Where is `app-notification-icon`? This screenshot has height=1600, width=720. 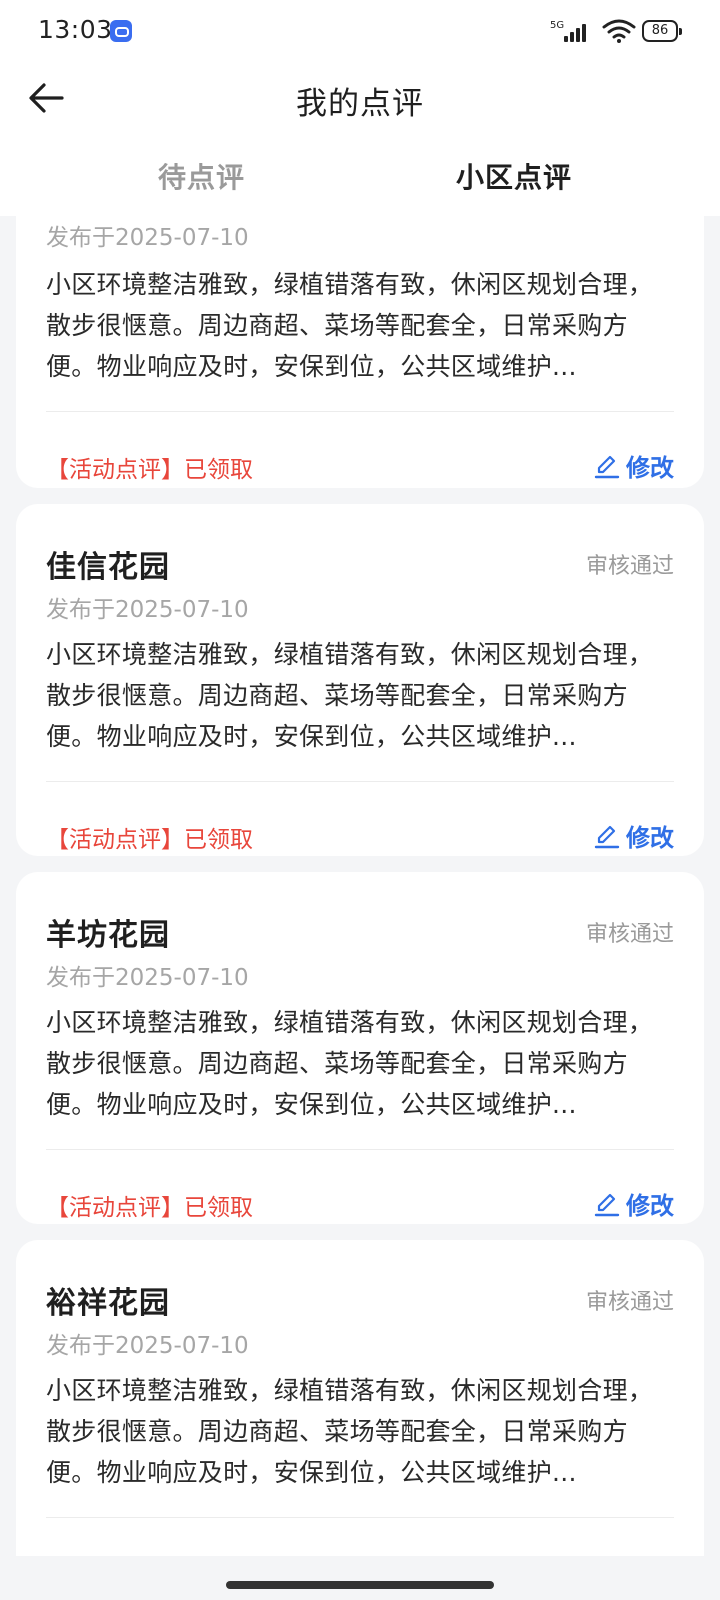 app-notification-icon is located at coordinates (121, 31).